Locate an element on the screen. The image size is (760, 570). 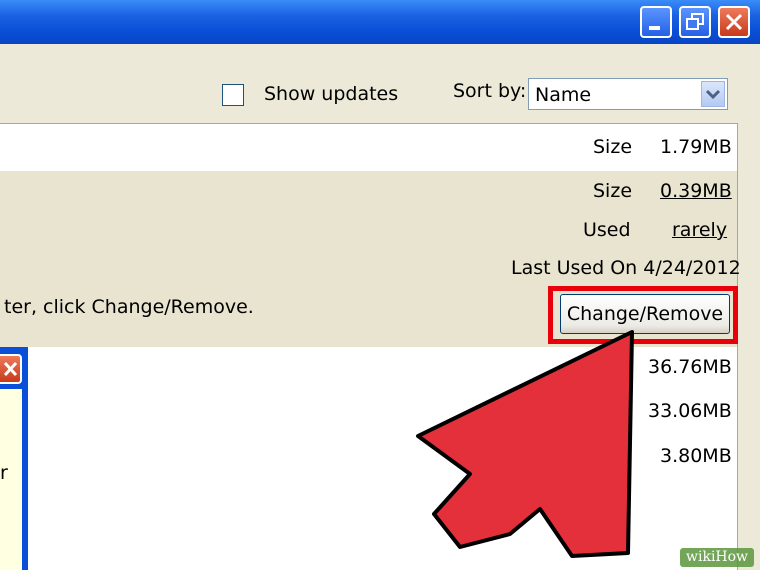
watermark-logo: wikiHow is located at coordinates (717, 557).